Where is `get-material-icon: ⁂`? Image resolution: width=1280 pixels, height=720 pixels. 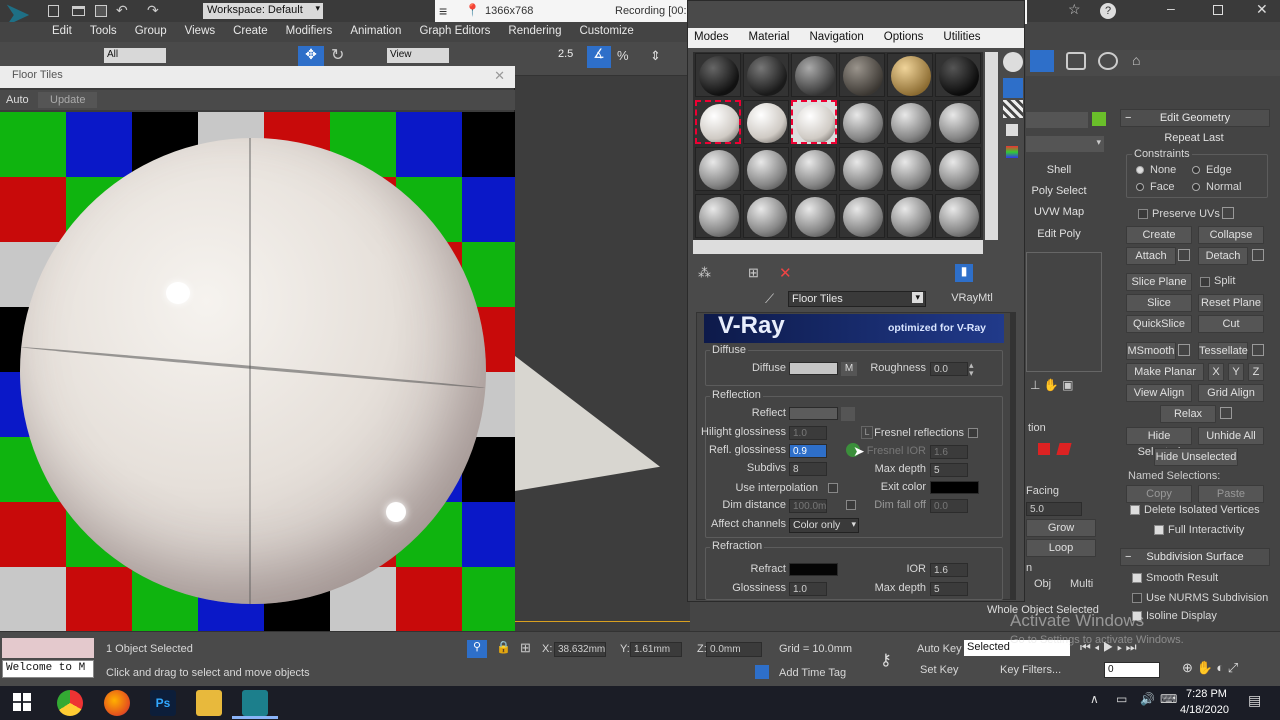 get-material-icon: ⁂ is located at coordinates (704, 273).